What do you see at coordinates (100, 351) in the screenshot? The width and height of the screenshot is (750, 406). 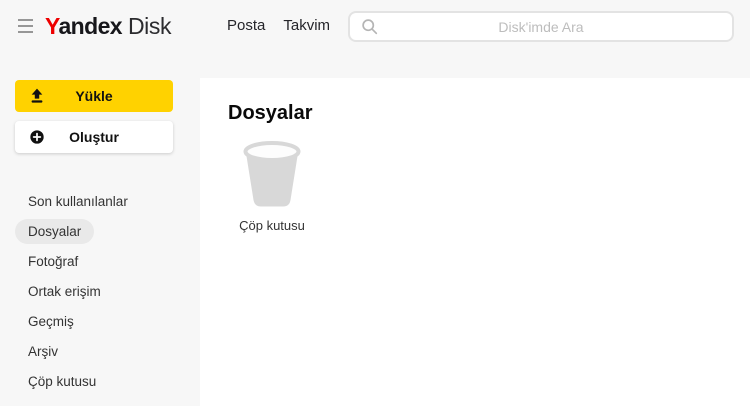 I see `sidebar-item-arsiv: Arşiv` at bounding box center [100, 351].